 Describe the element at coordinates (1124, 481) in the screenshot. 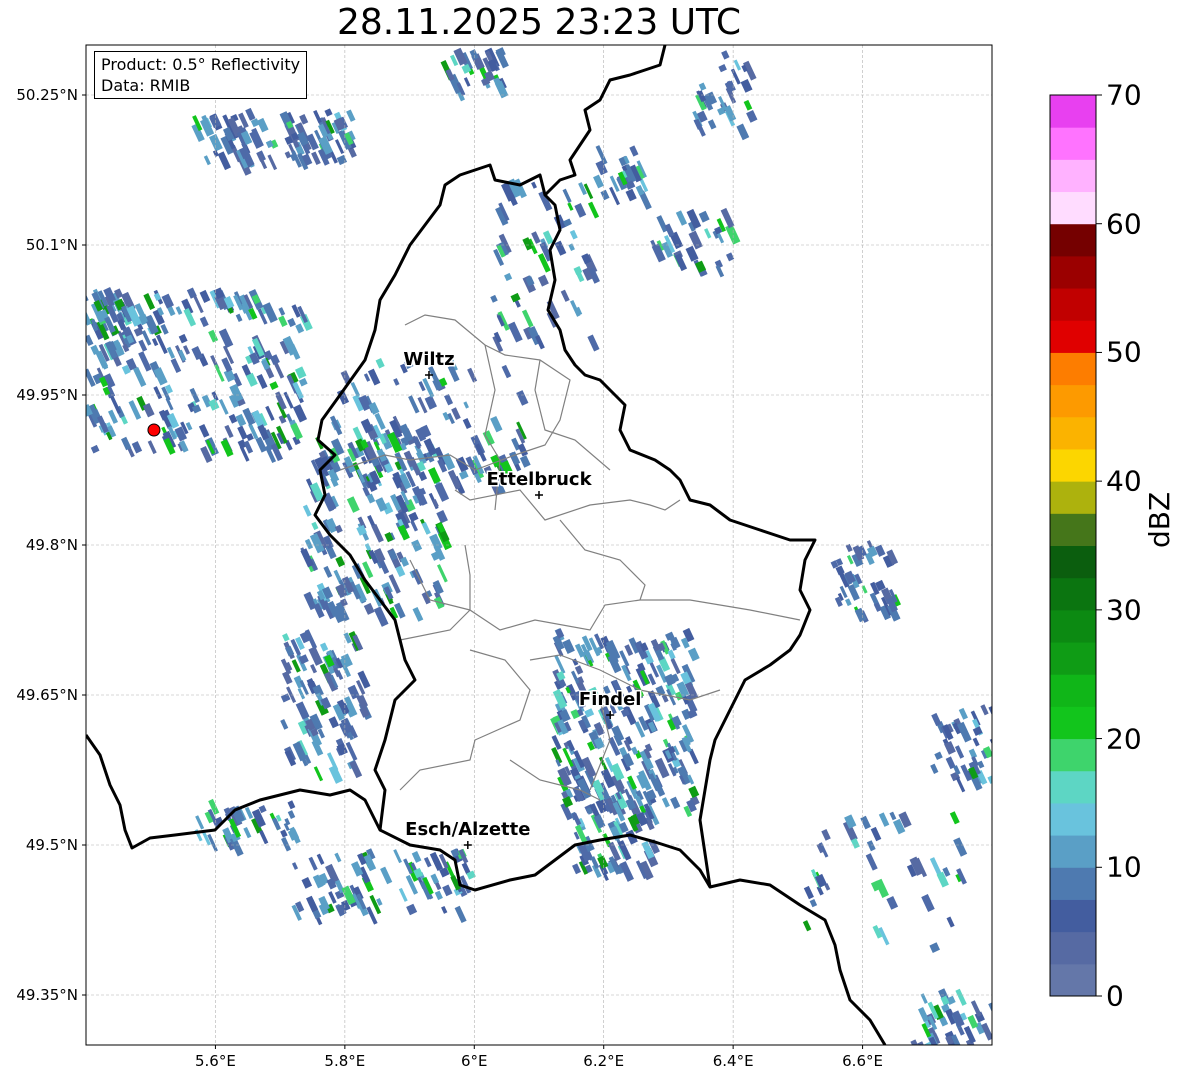

I see `colorbar-tick-label: 40` at that location.